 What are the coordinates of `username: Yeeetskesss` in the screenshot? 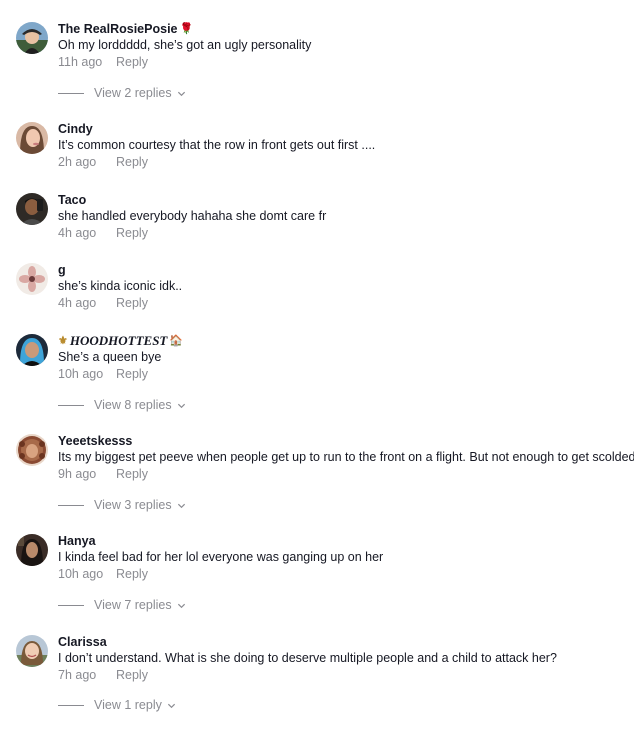 It's located at (344, 441).